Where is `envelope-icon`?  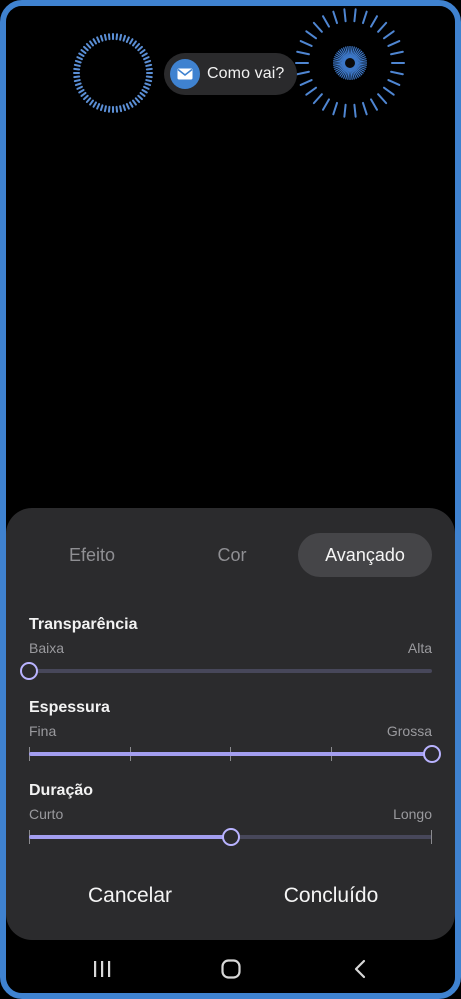 envelope-icon is located at coordinates (185, 74).